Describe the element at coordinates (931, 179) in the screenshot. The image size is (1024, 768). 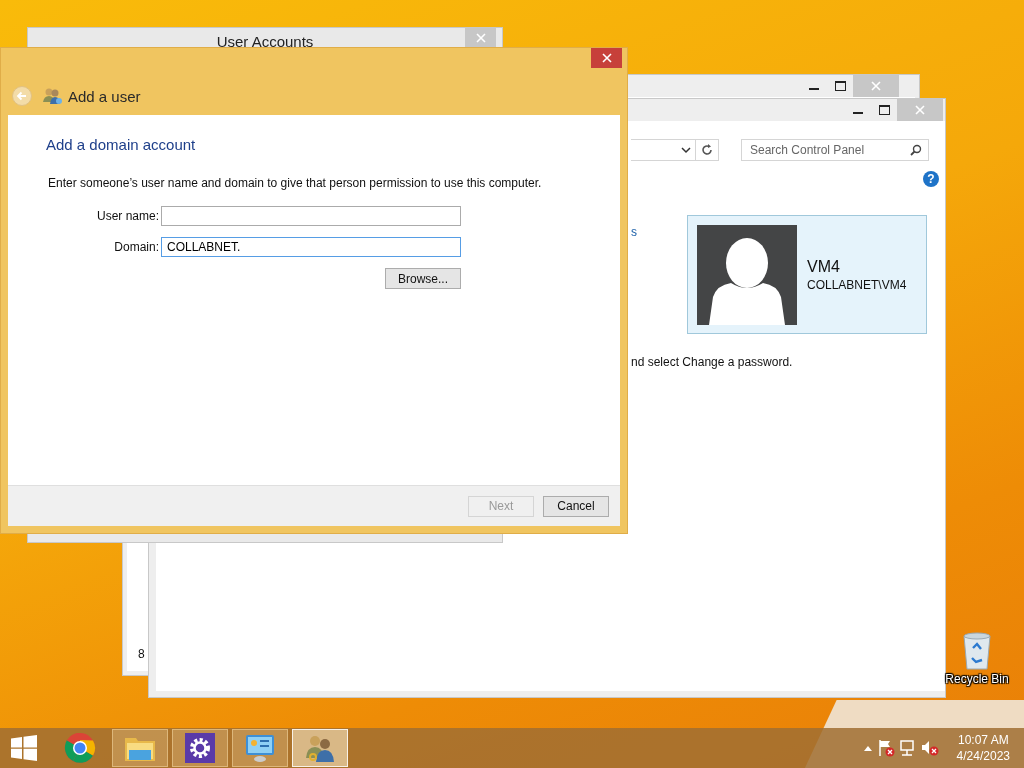
I see `help-button: ?` at that location.